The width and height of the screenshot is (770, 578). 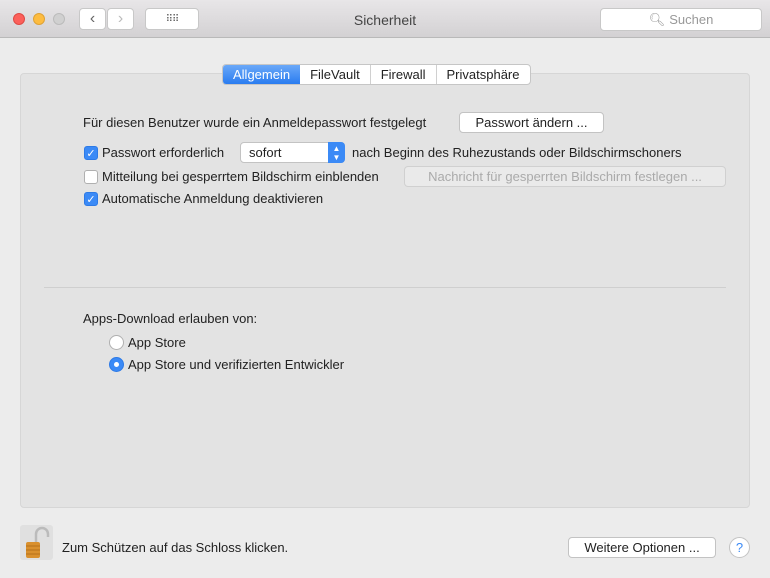 I want to click on stepper-arrows-icon: ▲ ▼, so click(x=336, y=152).